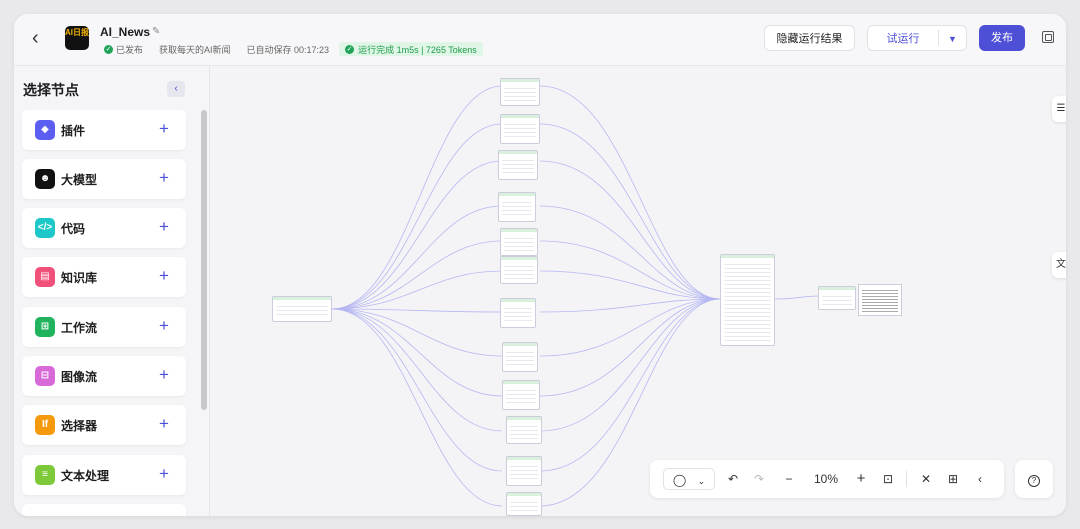 The width and height of the screenshot is (1080, 529). What do you see at coordinates (77, 38) in the screenshot?
I see `app-logo: AI日报` at bounding box center [77, 38].